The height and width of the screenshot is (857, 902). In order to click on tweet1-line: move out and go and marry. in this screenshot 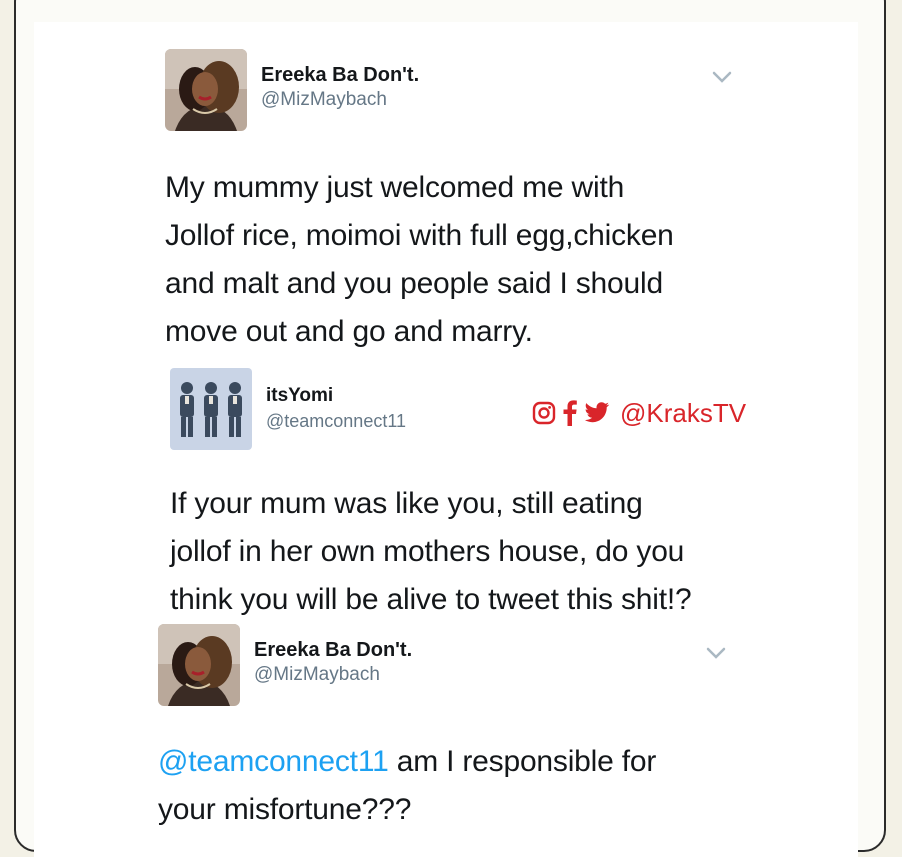, I will do `click(349, 331)`.